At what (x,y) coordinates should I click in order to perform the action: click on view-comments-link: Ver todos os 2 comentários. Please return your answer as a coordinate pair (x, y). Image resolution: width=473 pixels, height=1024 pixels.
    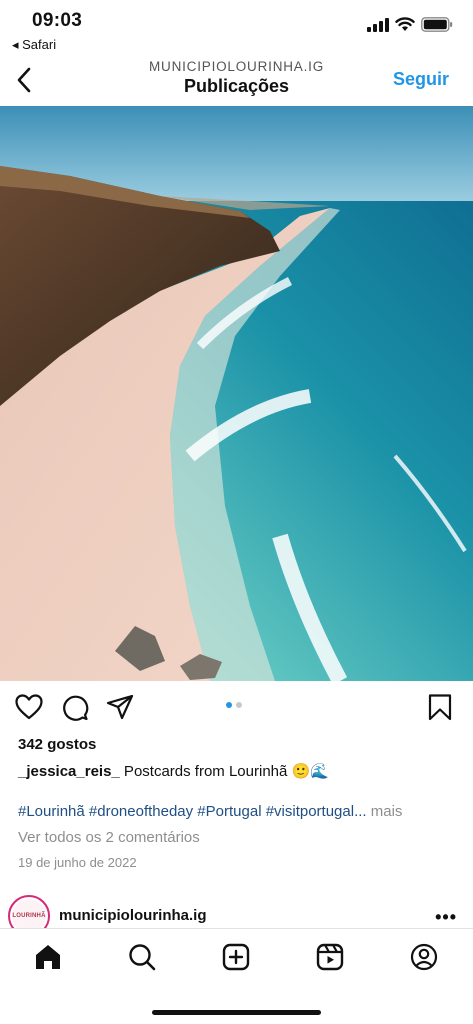
    Looking at the image, I should click on (109, 837).